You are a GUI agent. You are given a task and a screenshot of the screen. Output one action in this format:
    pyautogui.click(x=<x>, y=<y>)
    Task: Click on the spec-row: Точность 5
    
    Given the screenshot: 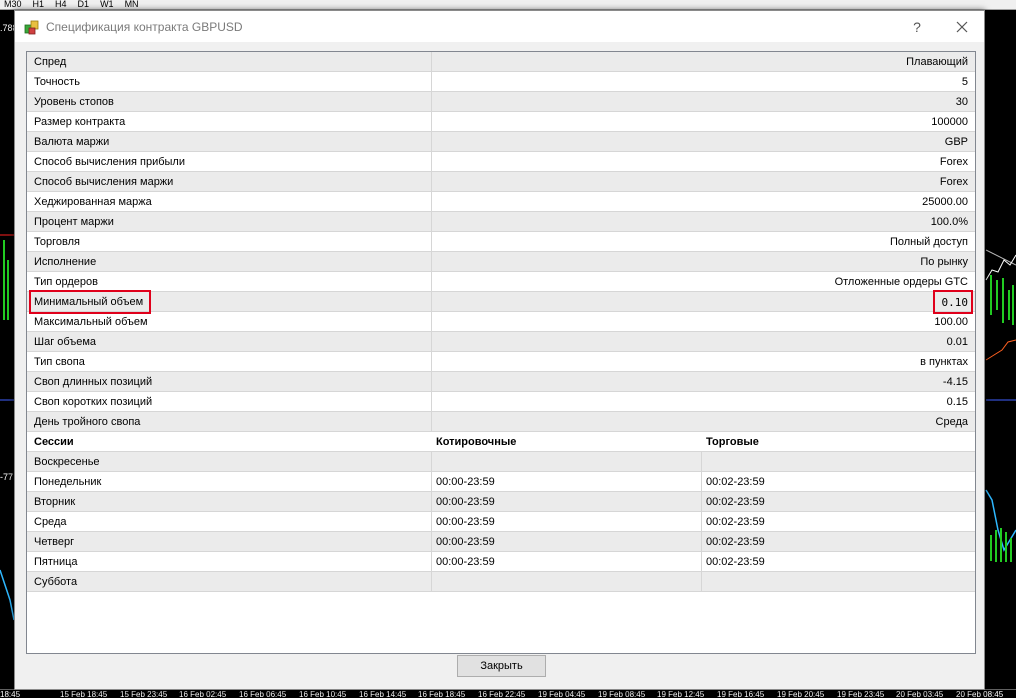 What is the action you would take?
    pyautogui.click(x=501, y=82)
    